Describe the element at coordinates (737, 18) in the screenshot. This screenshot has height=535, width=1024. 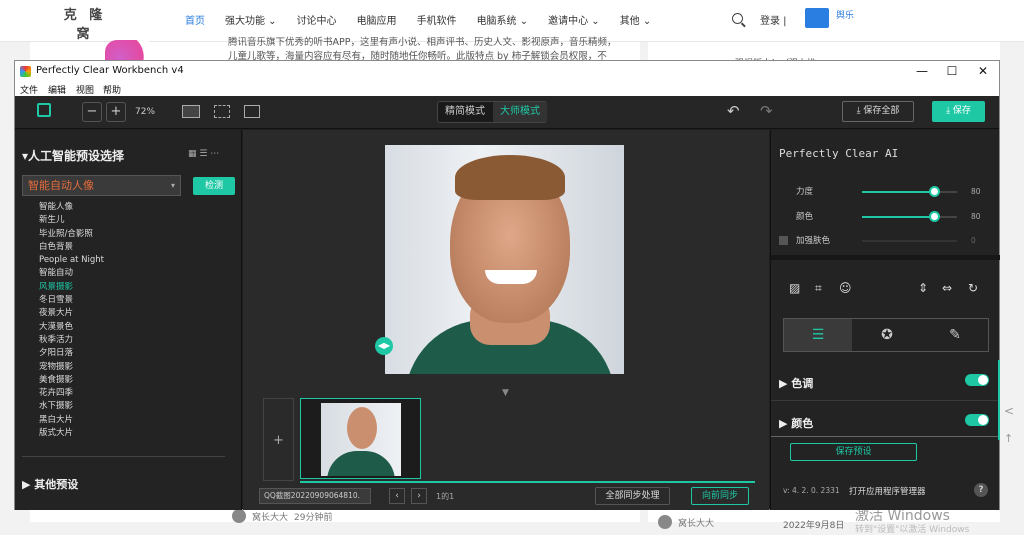
I see `search-icon` at that location.